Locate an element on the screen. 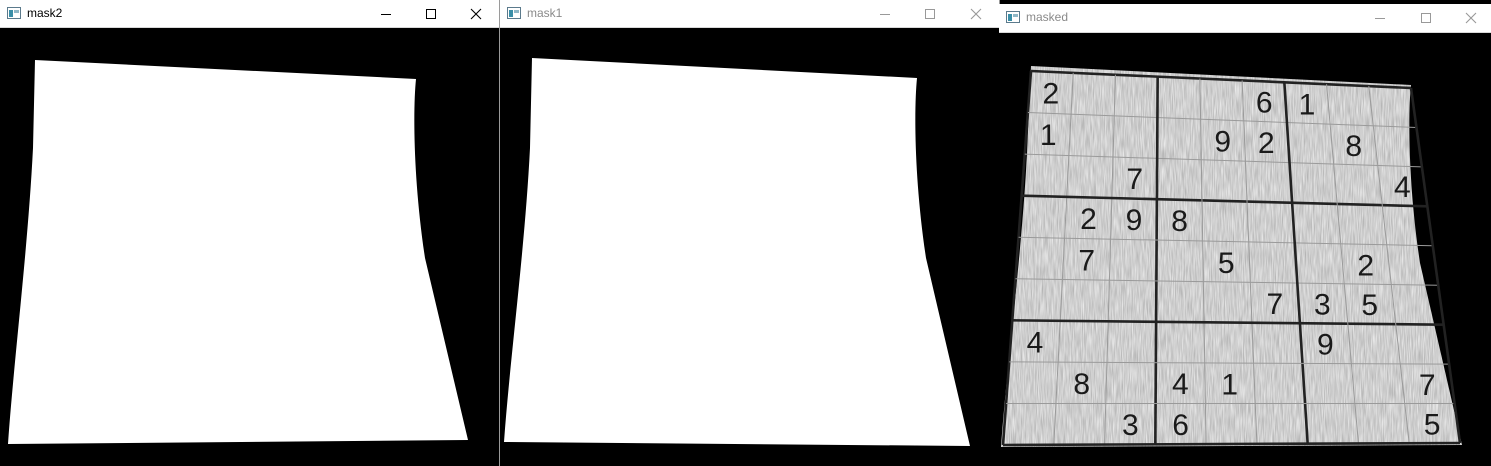  window-title: mask1 is located at coordinates (545, 13).